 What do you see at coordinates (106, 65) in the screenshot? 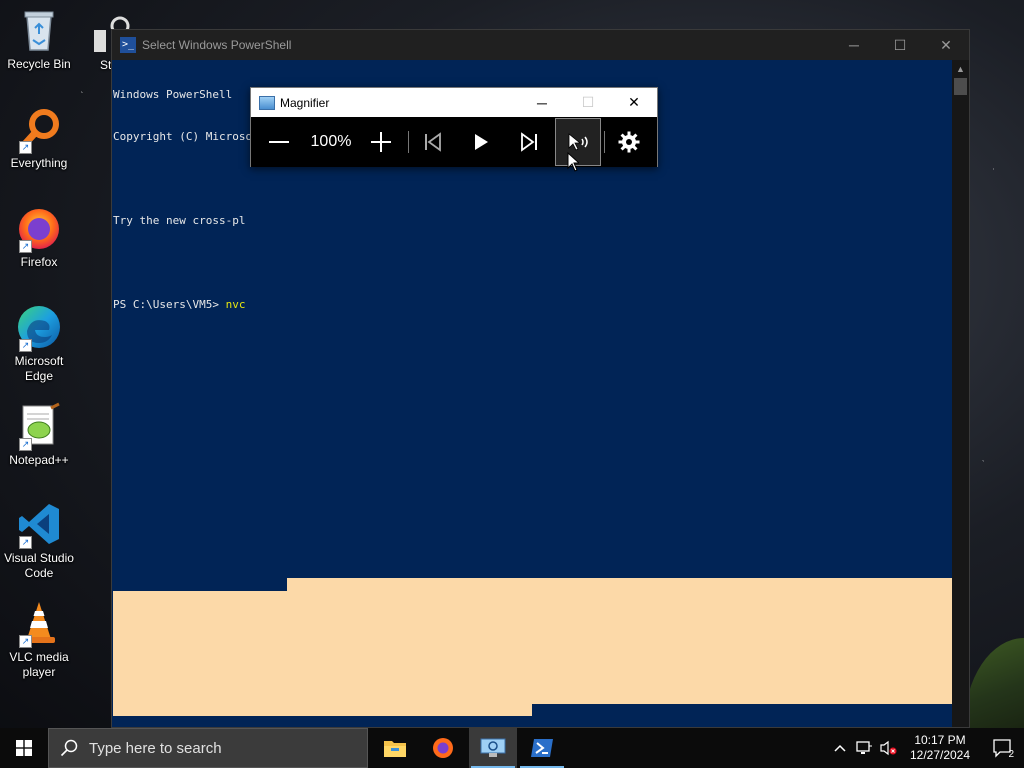
I see `desktop-icon-label: St` at bounding box center [106, 65].